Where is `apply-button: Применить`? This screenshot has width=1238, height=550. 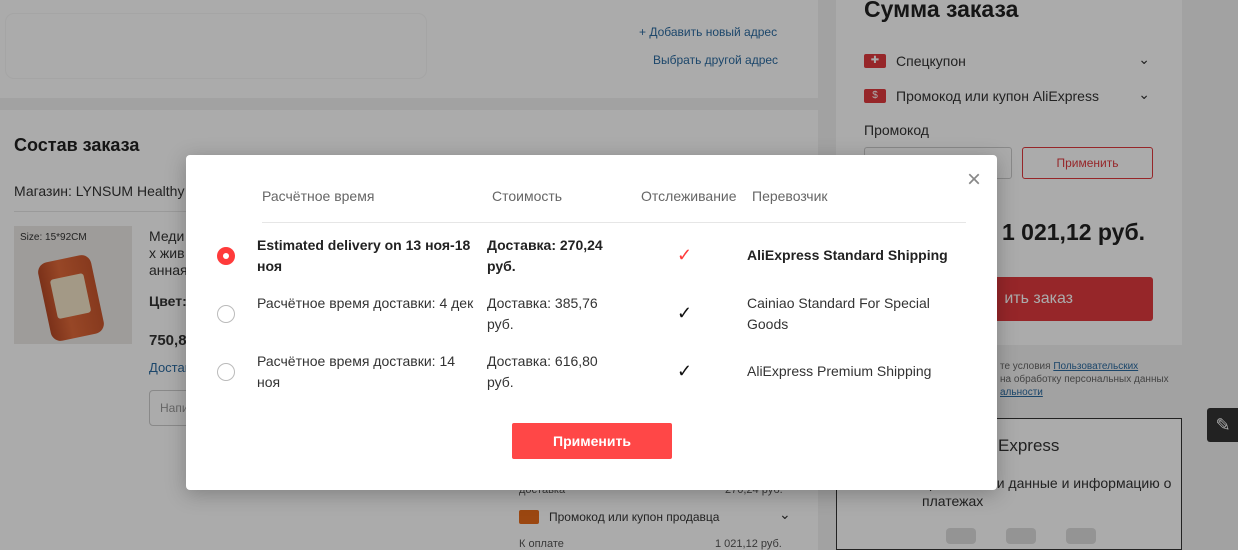 apply-button: Применить is located at coordinates (592, 441).